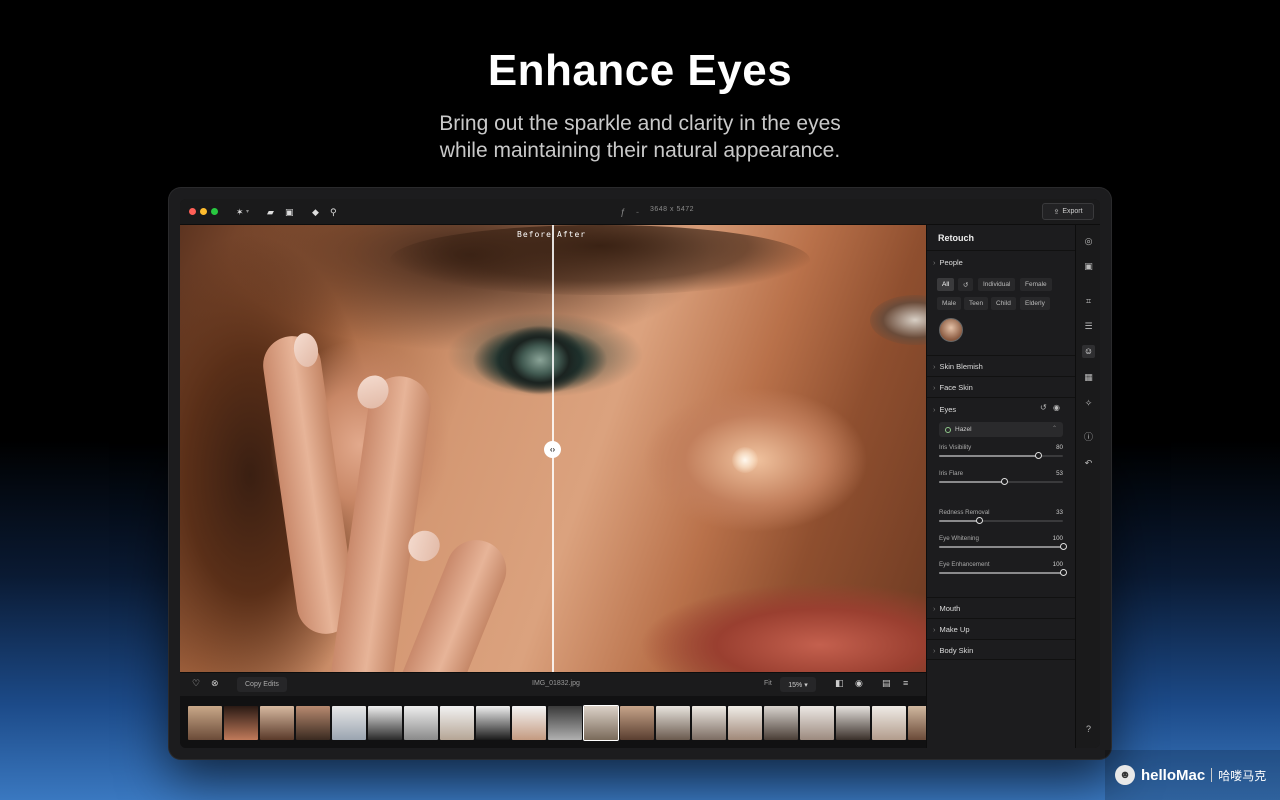 The height and width of the screenshot is (800, 1280). Describe the element at coordinates (600, 260) in the screenshot. I see `eyebrow` at that location.